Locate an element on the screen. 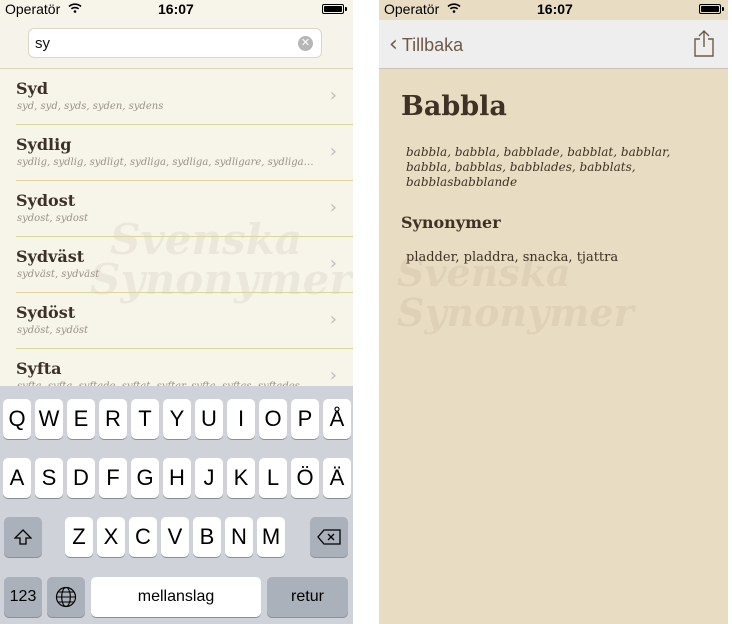 Image resolution: width=732 pixels, height=624 pixels. share-icon is located at coordinates (704, 43).